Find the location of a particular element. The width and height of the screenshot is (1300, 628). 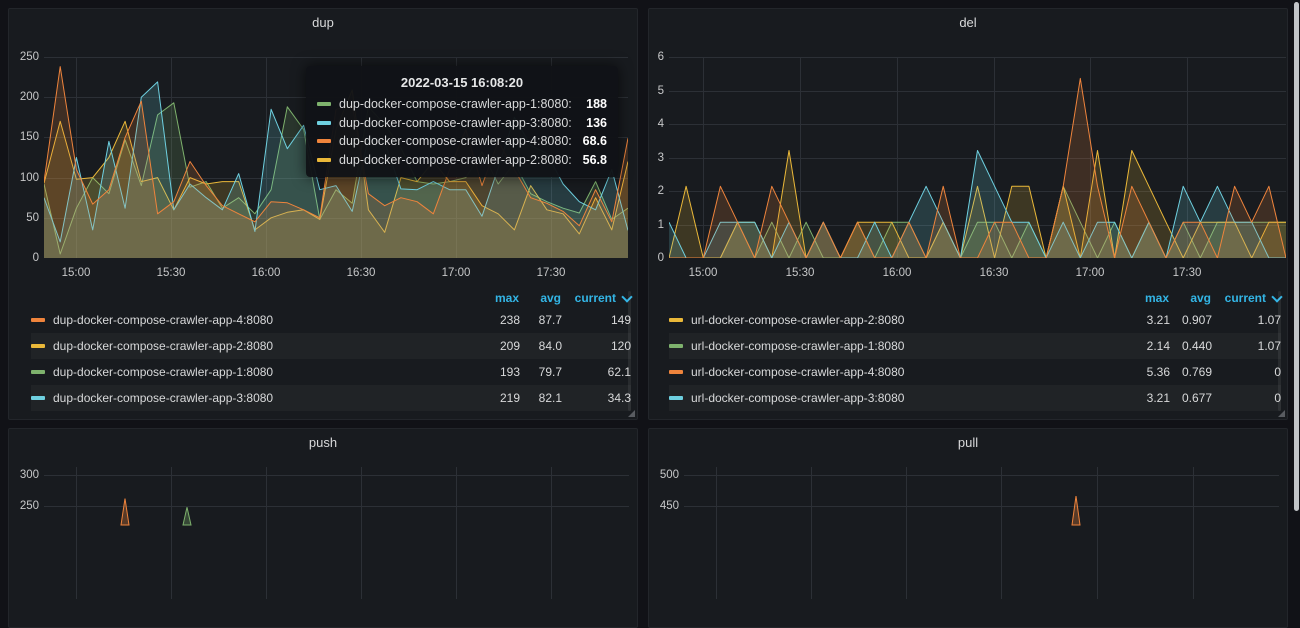

chart-dup is located at coordinates (336, 157).